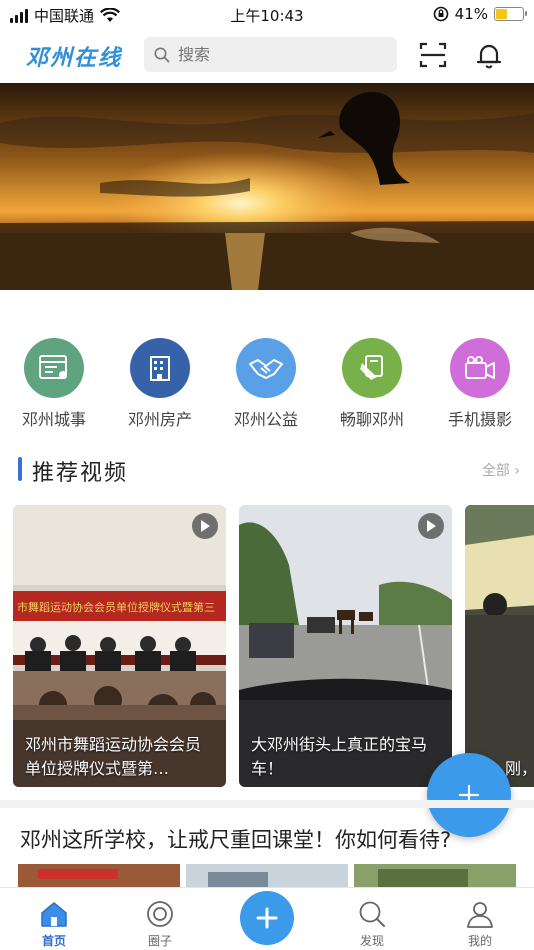  I want to click on svg-text: 市舞蹈运动协会会员单位授牌仪式暨第三, so click(116, 607).